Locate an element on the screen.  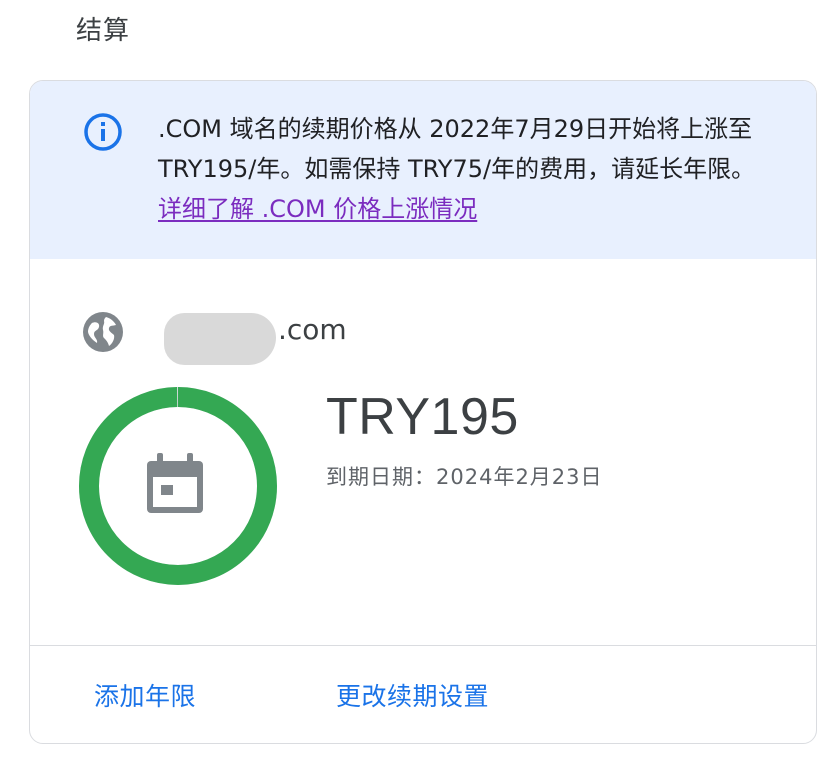
domain-row: .com is located at coordinates (423, 337).